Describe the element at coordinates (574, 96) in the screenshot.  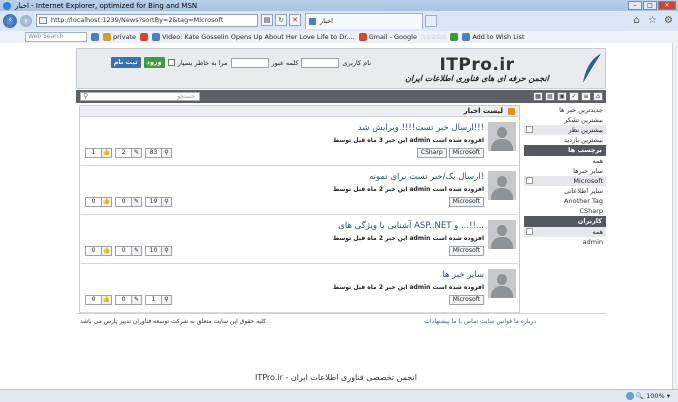
I see `nav-check-icon: ✓` at that location.